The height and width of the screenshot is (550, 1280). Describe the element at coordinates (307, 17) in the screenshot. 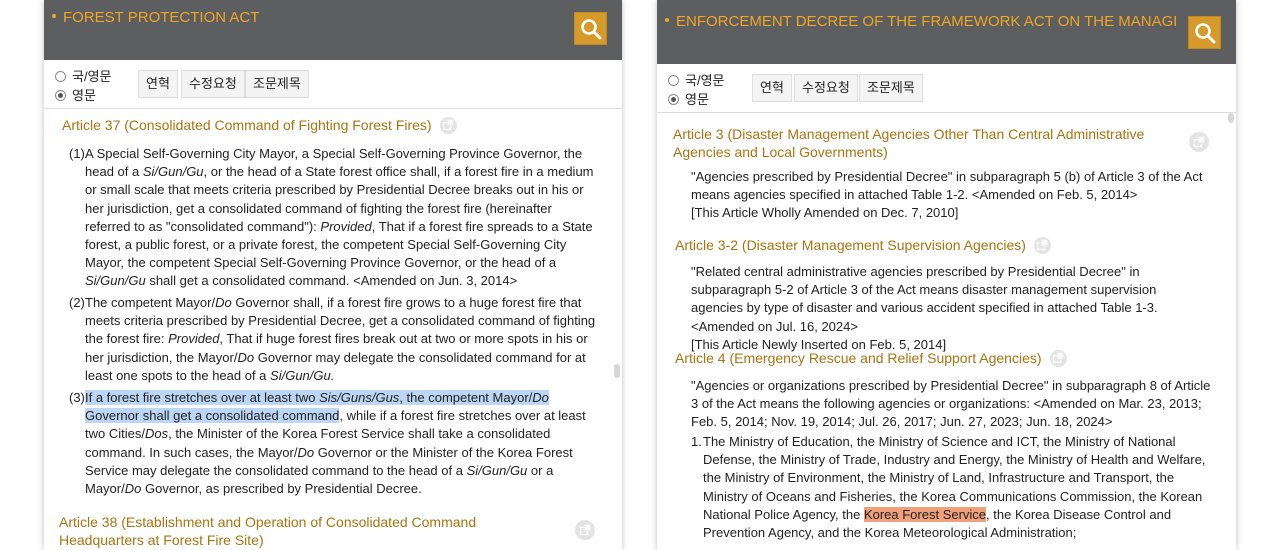

I see `document-title: FOREST PROTECTION ACT` at that location.